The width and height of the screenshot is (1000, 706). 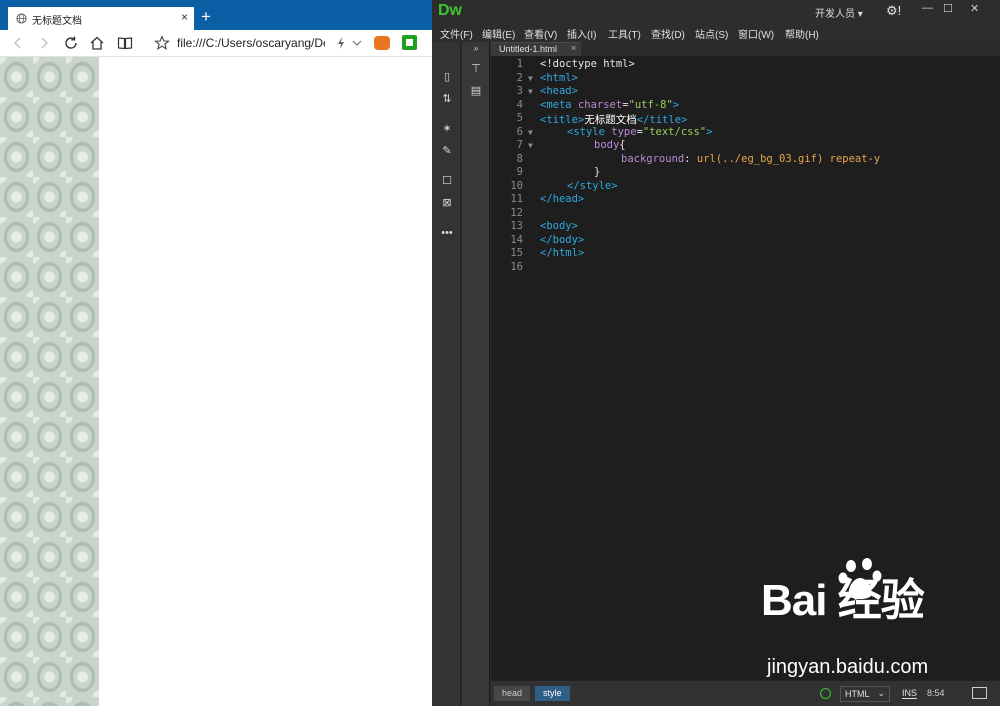 What do you see at coordinates (447, 77) in the screenshot?
I see `open-document-icon: ▯` at bounding box center [447, 77].